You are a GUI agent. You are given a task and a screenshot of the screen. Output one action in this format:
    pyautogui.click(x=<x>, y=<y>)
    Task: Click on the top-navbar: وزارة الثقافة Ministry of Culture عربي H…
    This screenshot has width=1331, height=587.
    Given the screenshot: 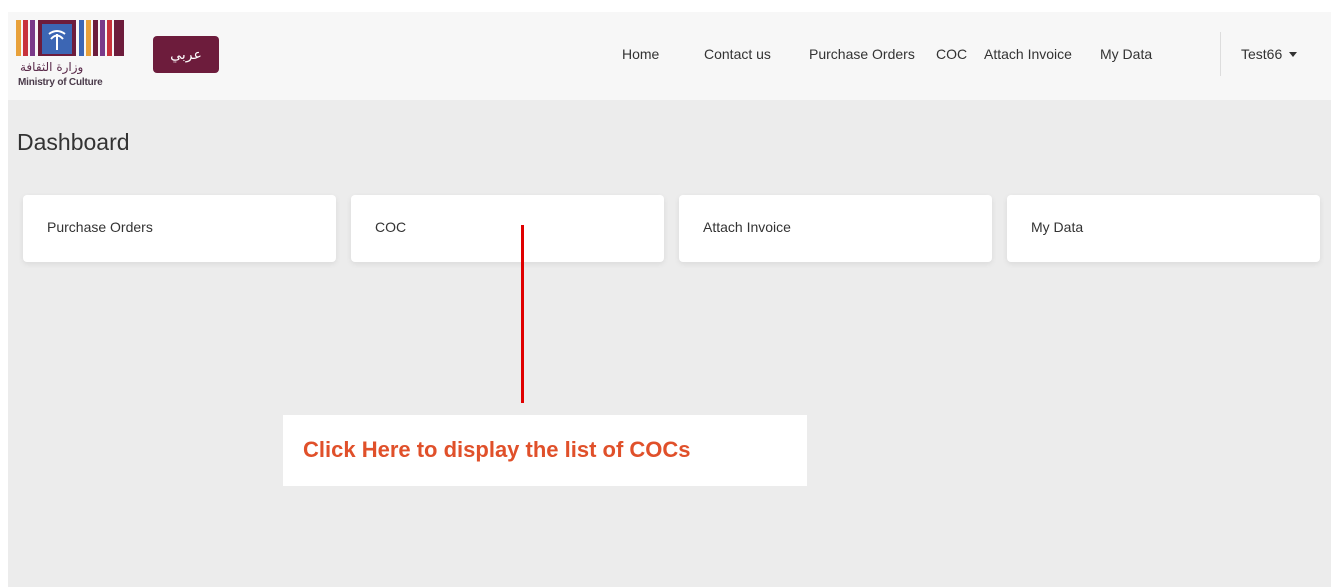 What is the action you would take?
    pyautogui.click(x=669, y=56)
    